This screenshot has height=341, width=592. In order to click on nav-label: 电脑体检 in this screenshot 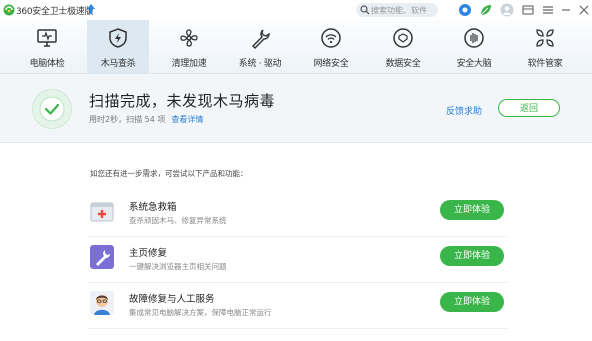, I will do `click(47, 64)`.